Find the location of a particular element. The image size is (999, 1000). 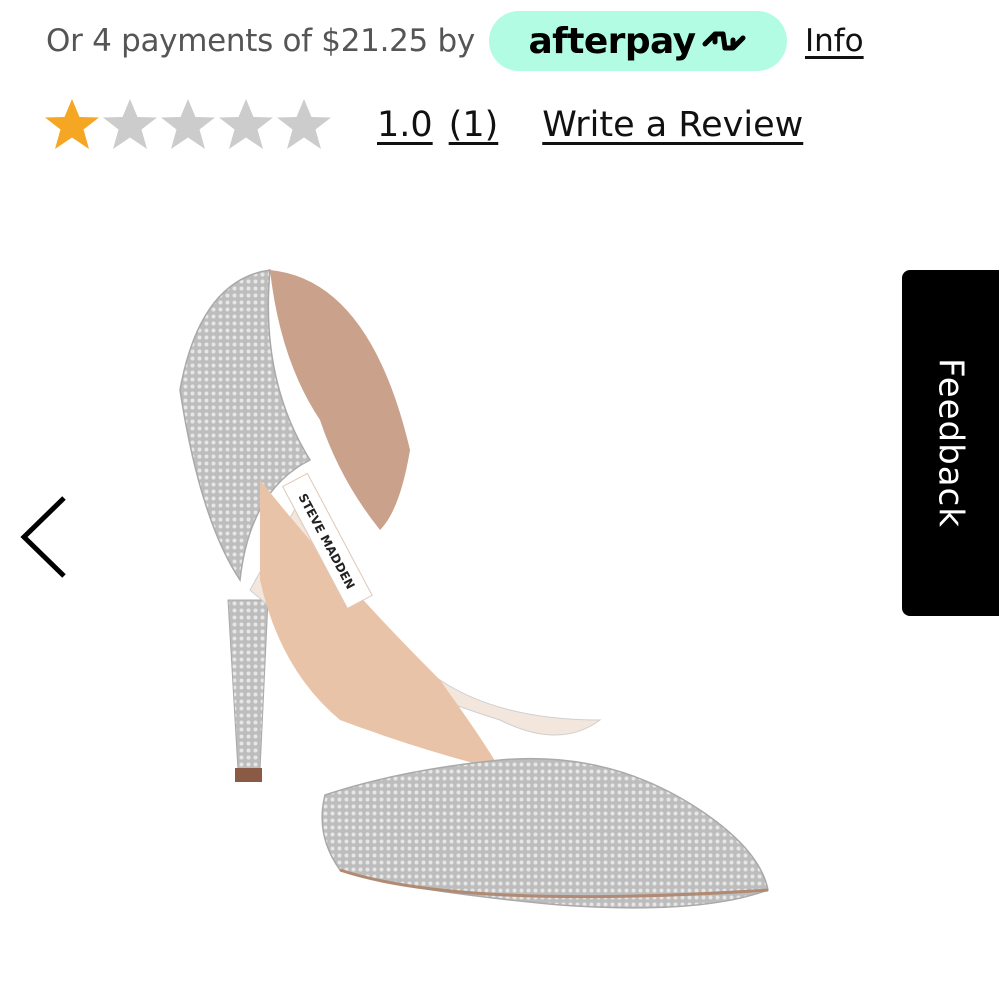

chevron-left-icon is located at coordinates (44, 537).